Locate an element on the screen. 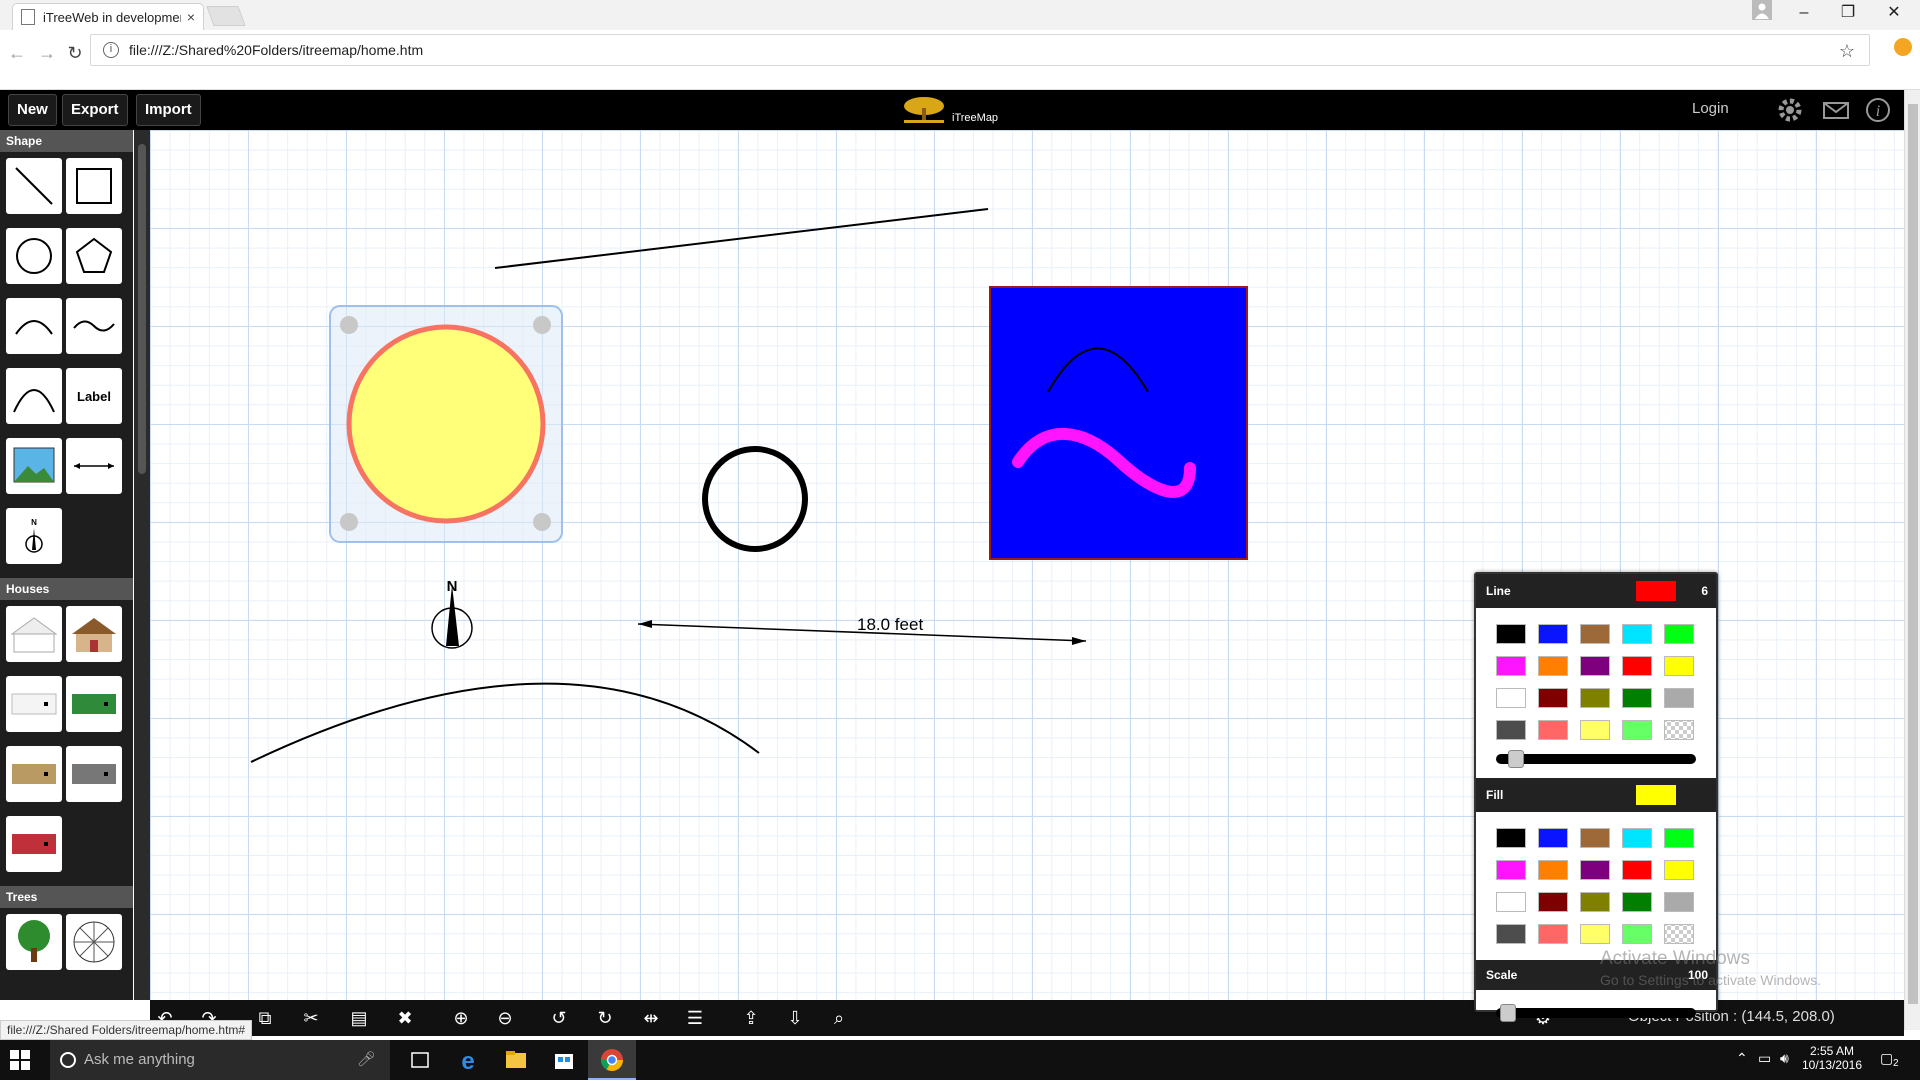  extension-icon is located at coordinates (1903, 47).